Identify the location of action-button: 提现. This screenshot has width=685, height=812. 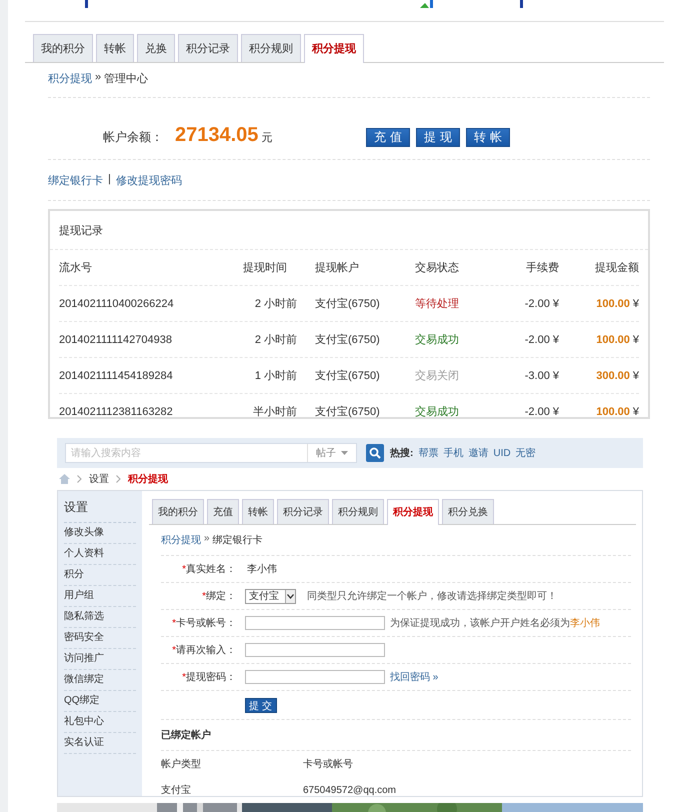
(438, 137).